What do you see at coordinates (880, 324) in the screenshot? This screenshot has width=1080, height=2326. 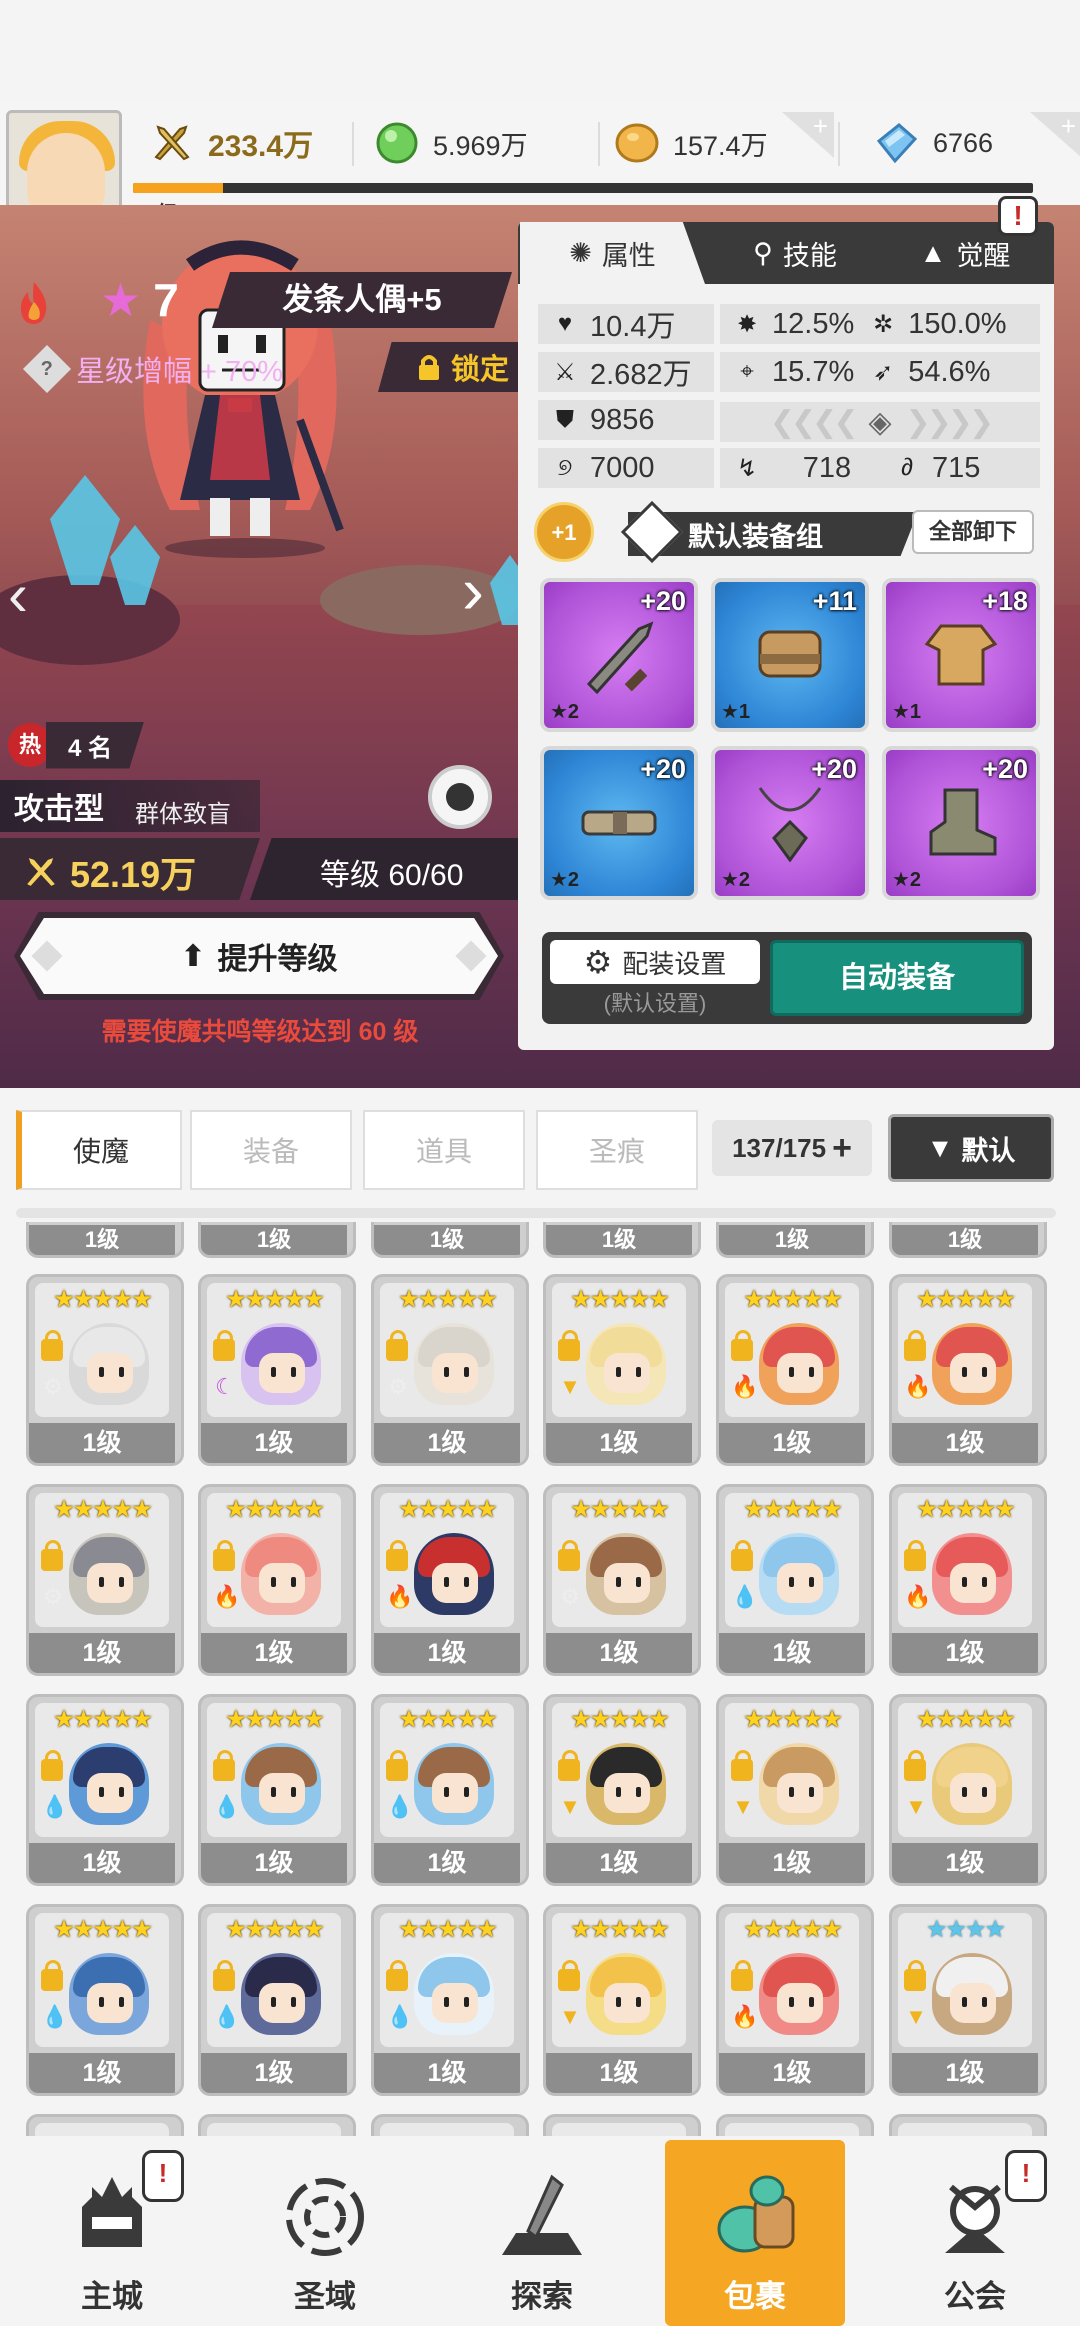 I see `stat-crit: ✸ 12.5% ✲ 150.0%` at bounding box center [880, 324].